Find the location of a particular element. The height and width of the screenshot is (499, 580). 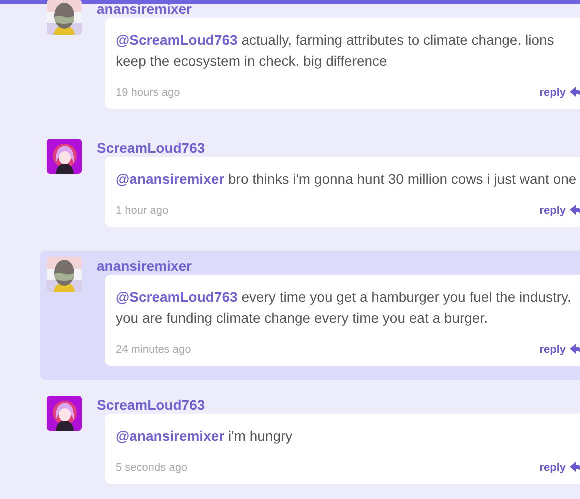

timestamp: 24 minutes ago is located at coordinates (154, 350).